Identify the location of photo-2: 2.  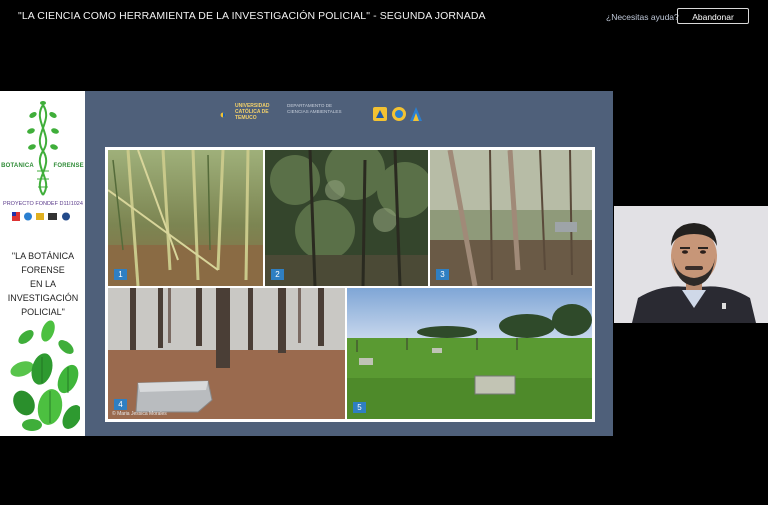
(346, 218).